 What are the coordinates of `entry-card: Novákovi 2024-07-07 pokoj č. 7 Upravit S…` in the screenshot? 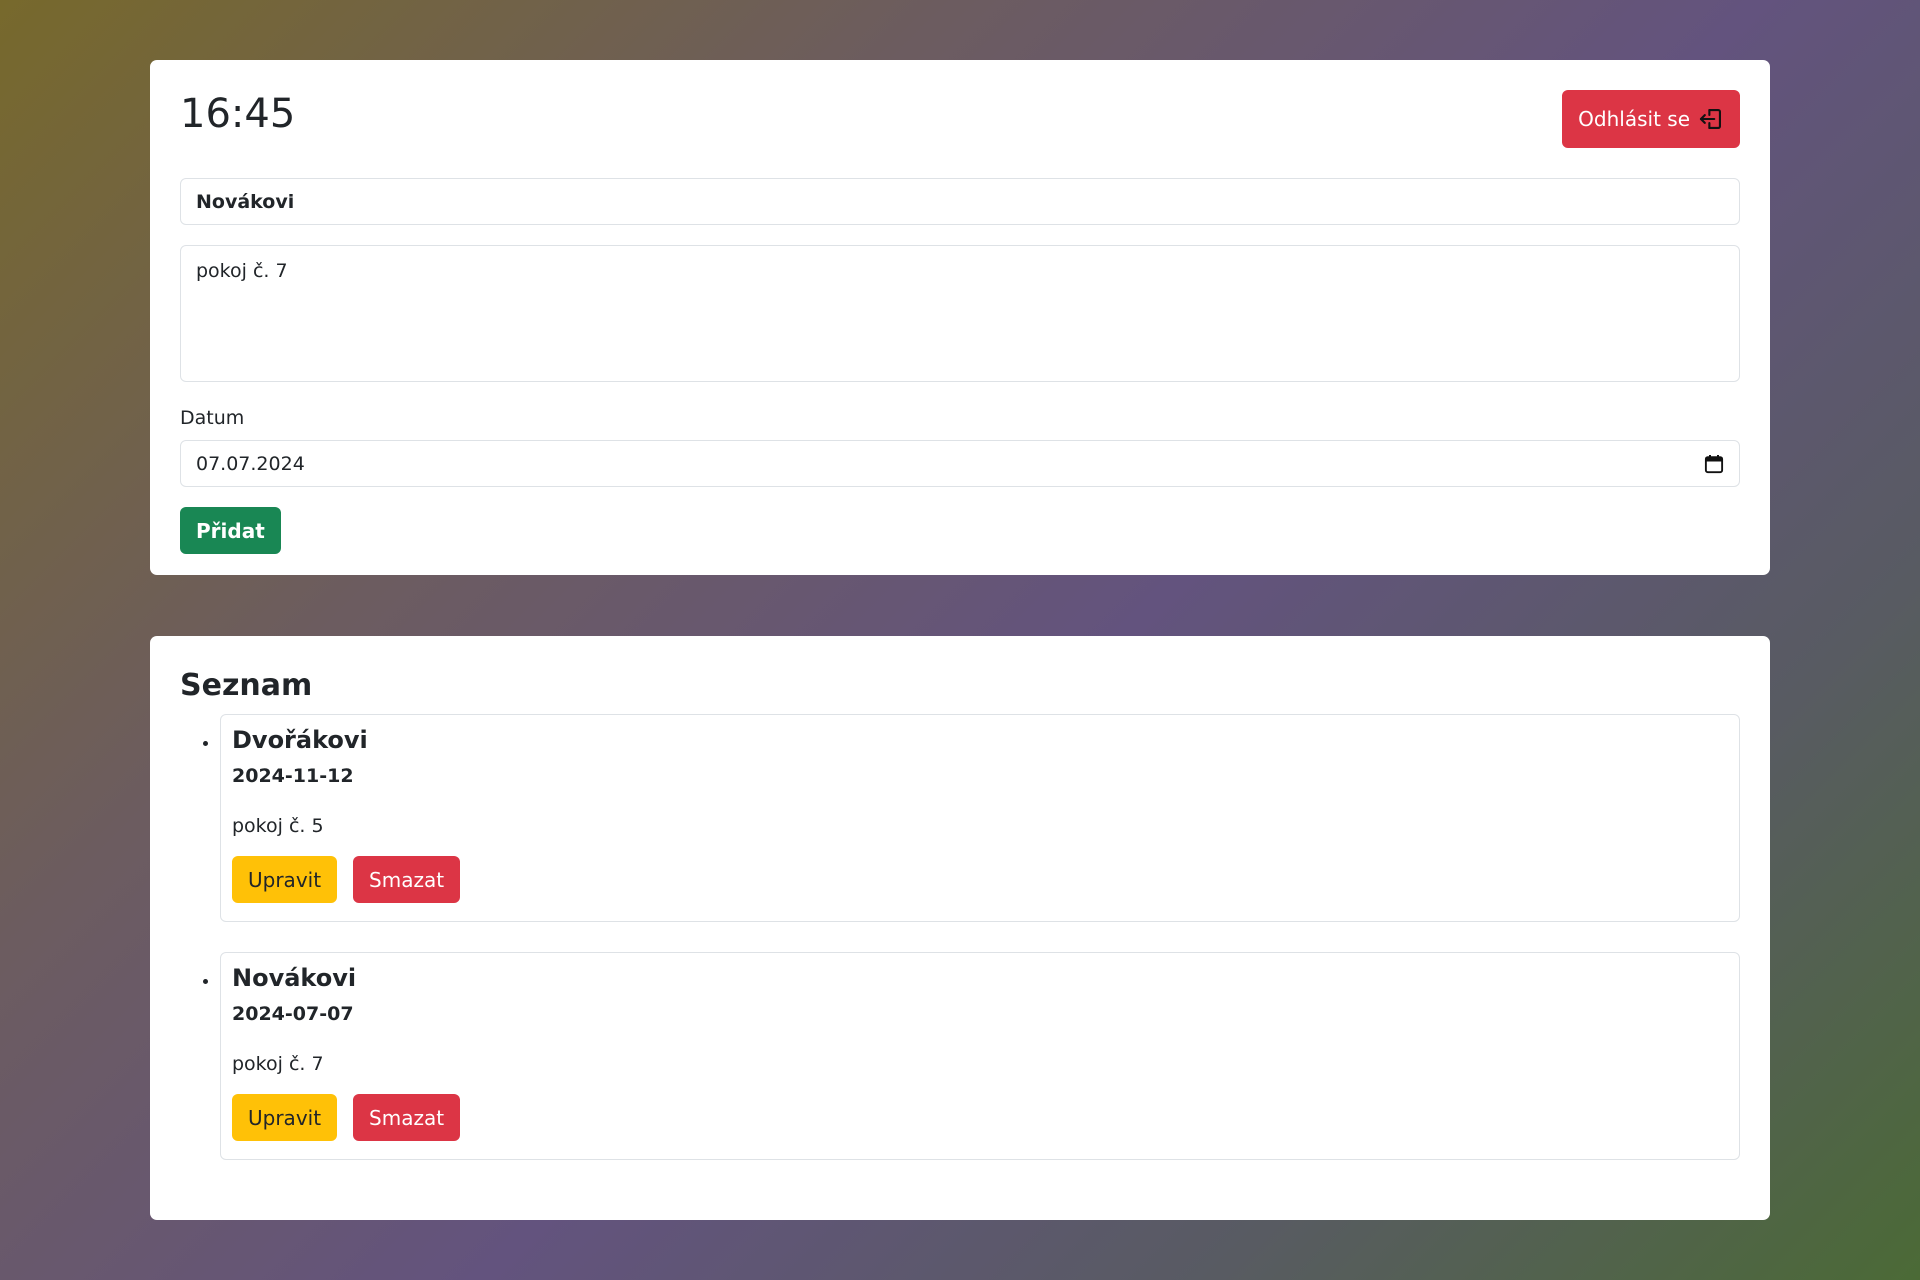 It's located at (980, 1056).